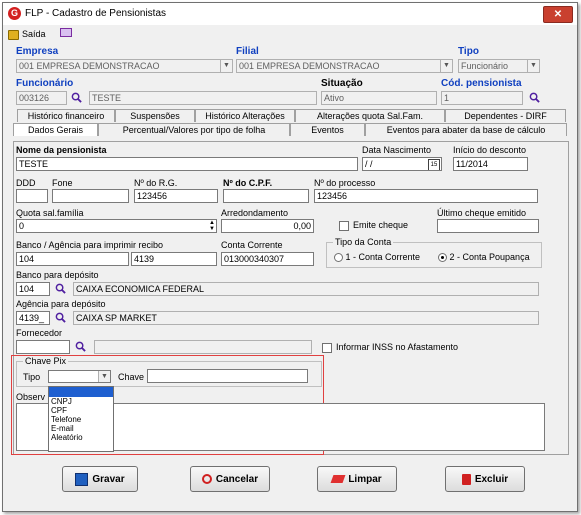  What do you see at coordinates (245, 115) in the screenshot?
I see `tab-historico-alteracoes: Histórico Alterações` at bounding box center [245, 115].